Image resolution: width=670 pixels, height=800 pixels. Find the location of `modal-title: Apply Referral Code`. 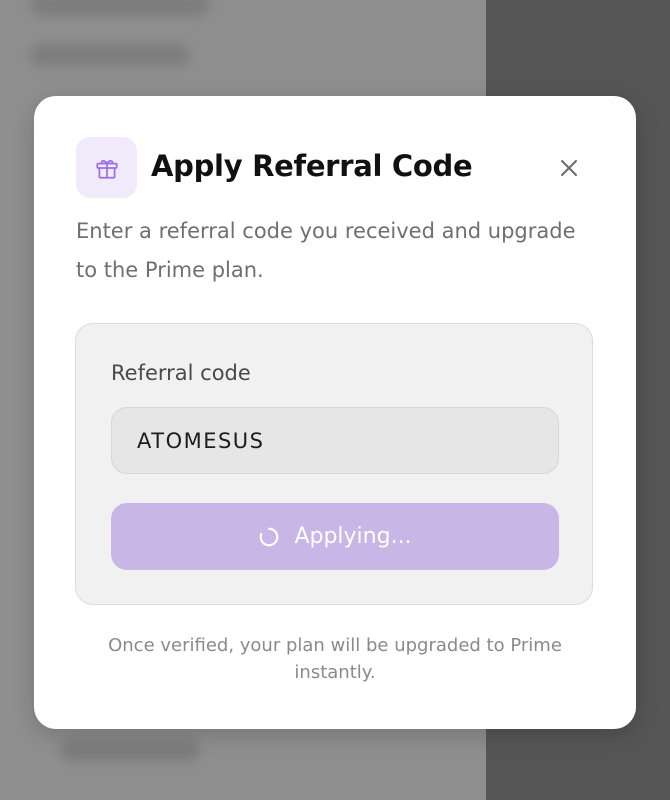

modal-title: Apply Referral Code is located at coordinates (312, 166).